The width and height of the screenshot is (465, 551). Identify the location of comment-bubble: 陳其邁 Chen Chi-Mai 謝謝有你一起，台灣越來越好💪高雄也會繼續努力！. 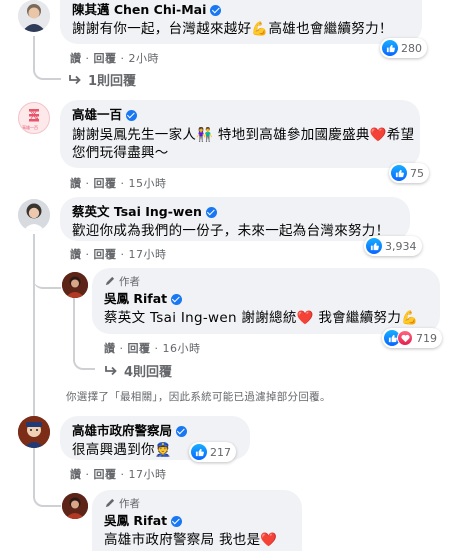
(241, 22).